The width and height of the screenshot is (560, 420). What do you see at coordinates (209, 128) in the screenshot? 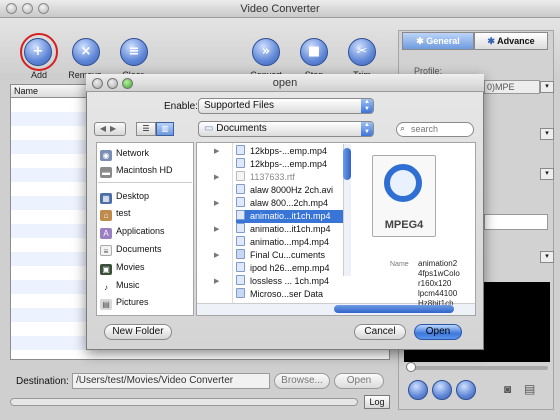
I see `folder-icon: ▭` at bounding box center [209, 128].